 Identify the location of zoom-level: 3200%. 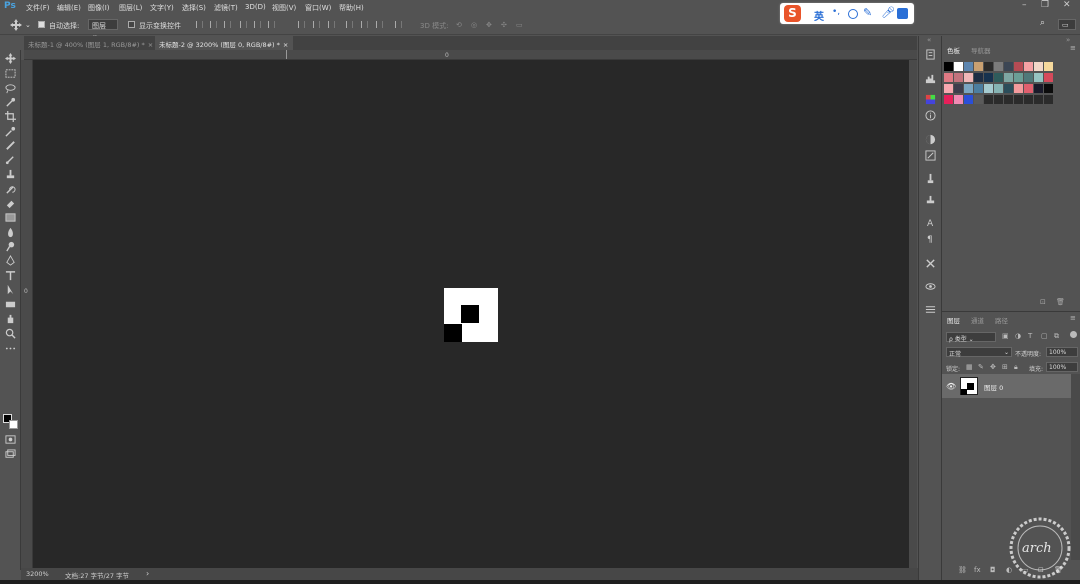
(37, 574).